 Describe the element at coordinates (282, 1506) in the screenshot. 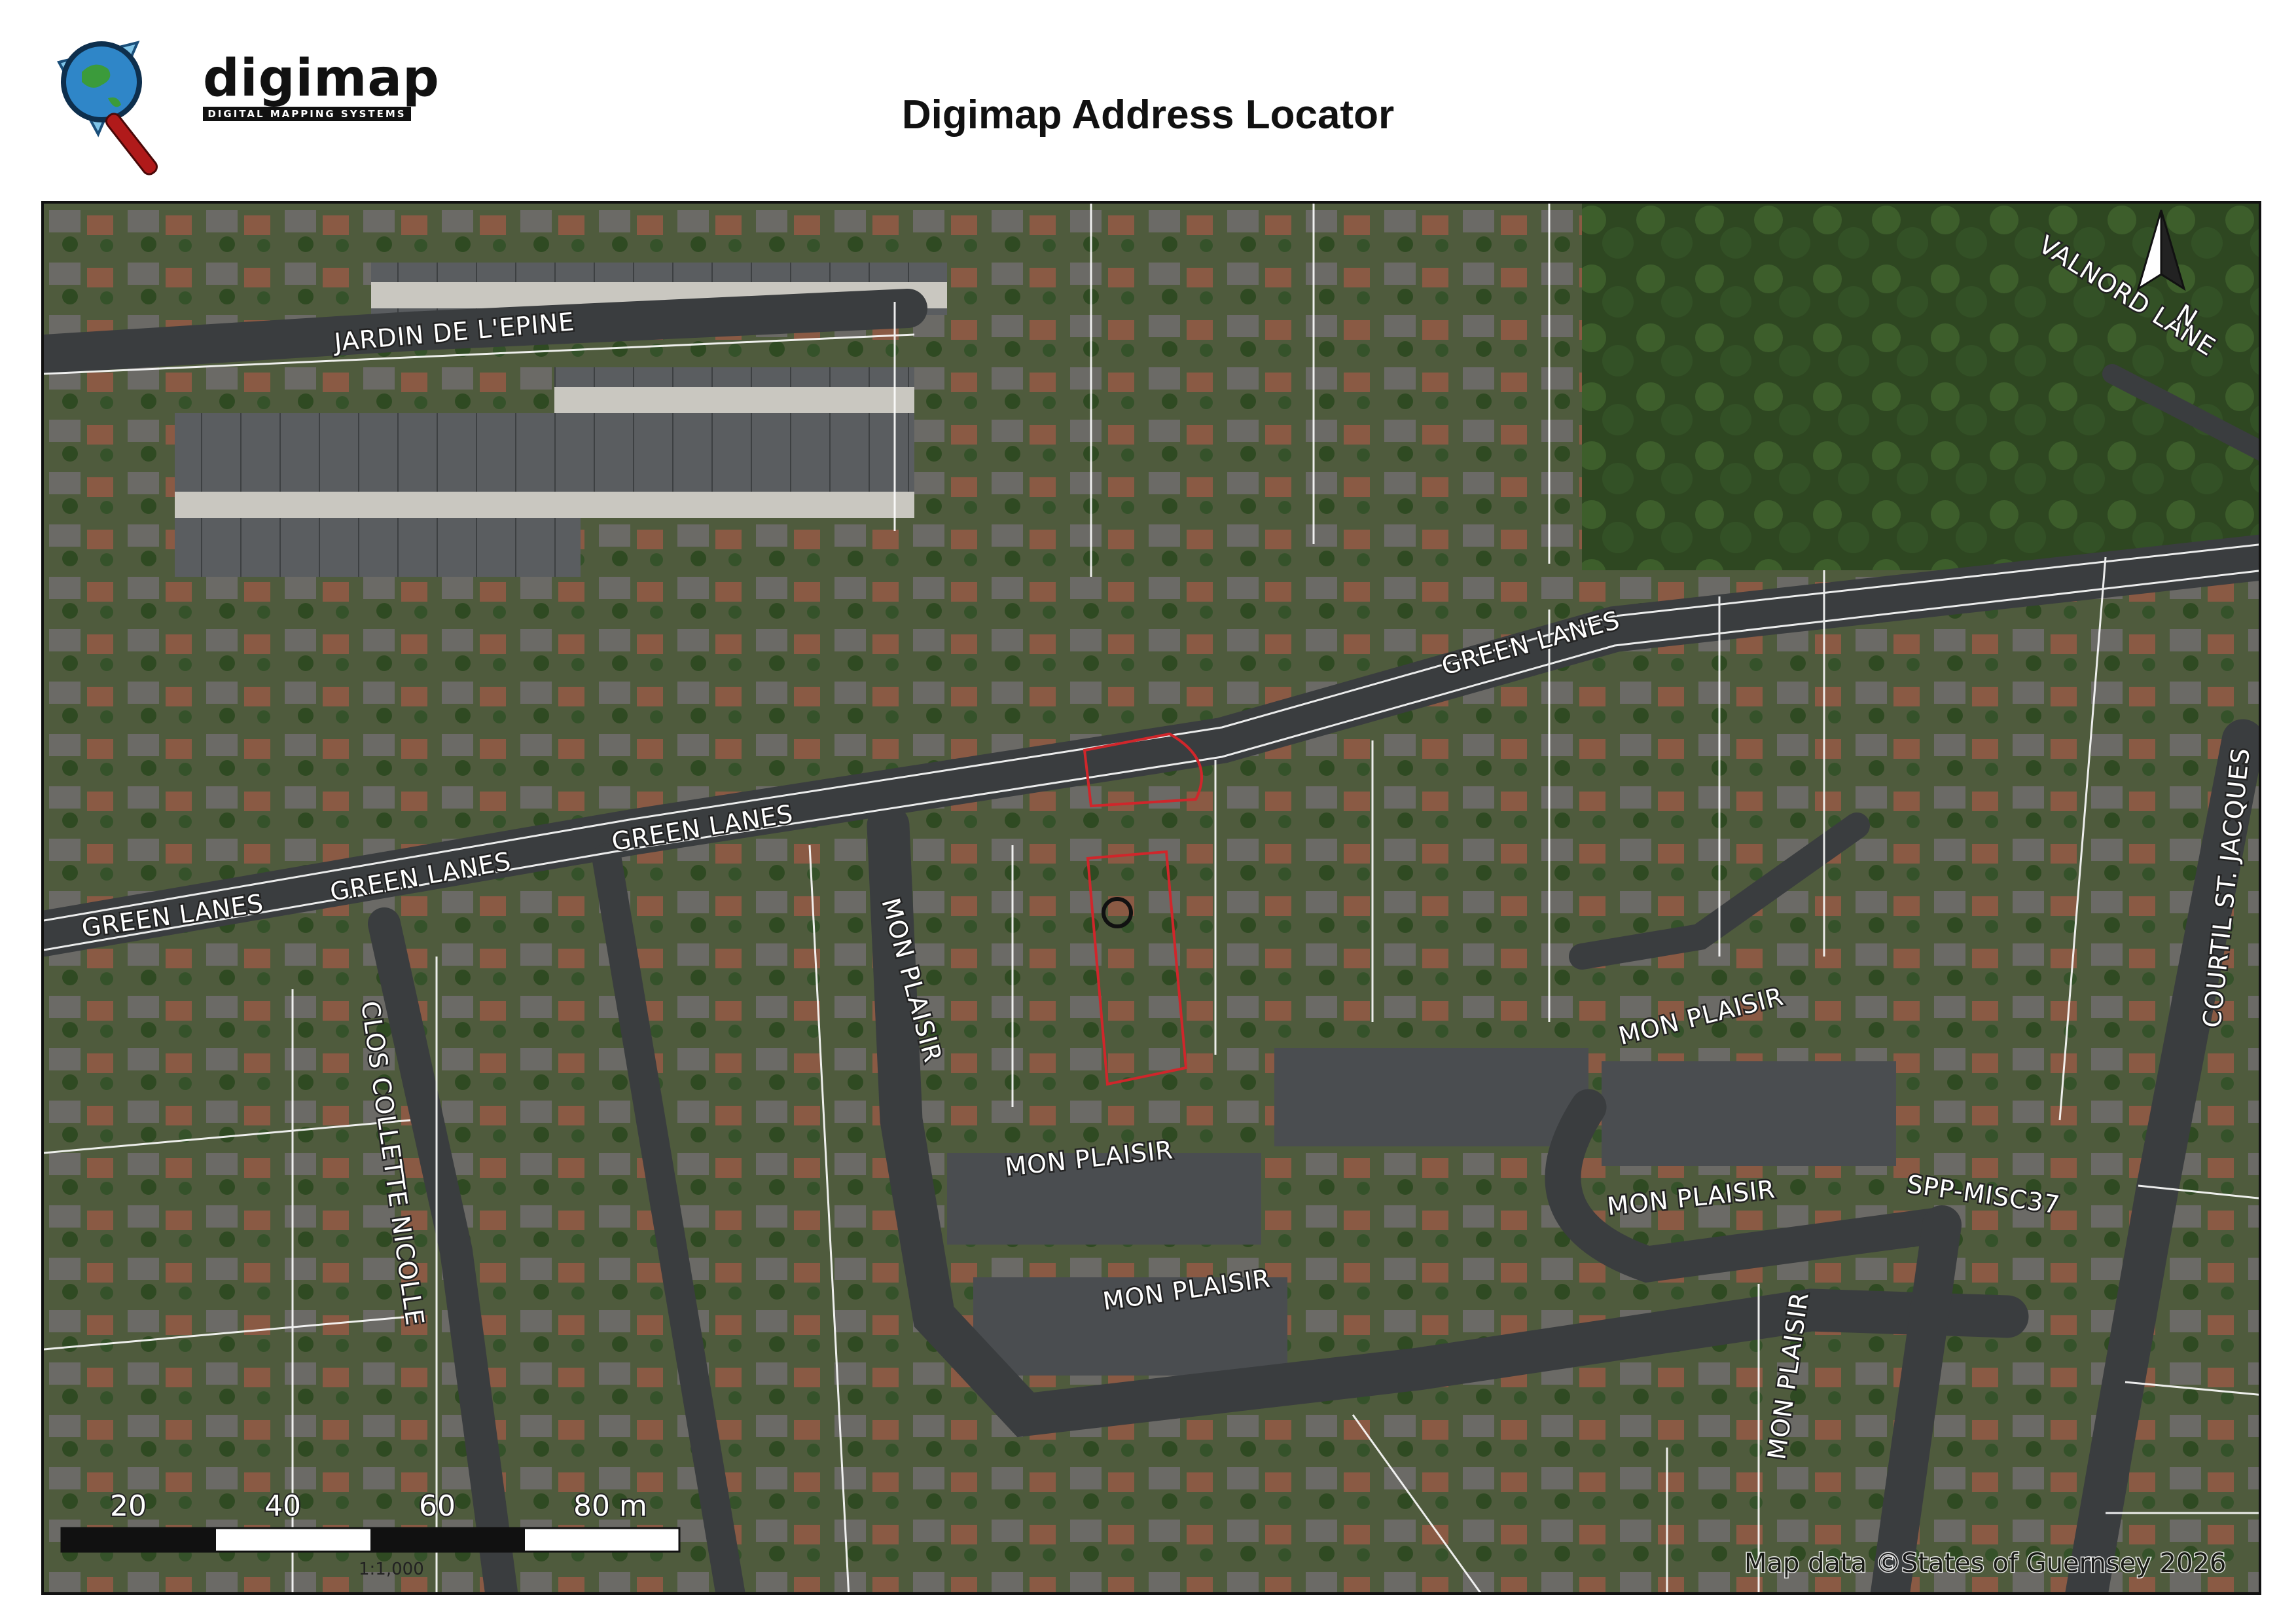

I see `scale-label-40: 40` at that location.